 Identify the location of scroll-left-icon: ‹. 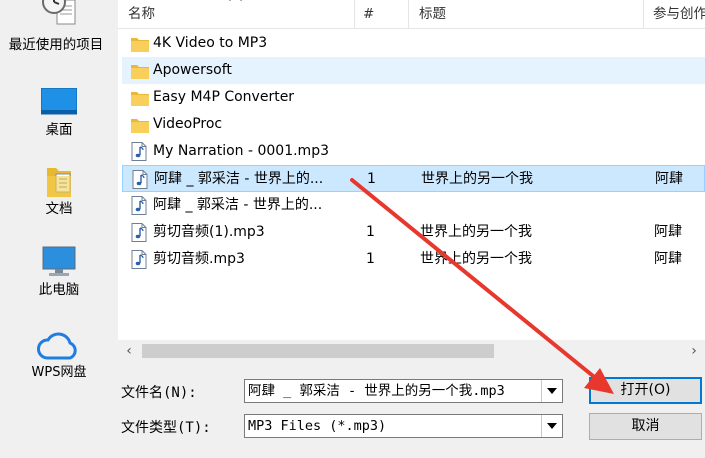
(129, 351).